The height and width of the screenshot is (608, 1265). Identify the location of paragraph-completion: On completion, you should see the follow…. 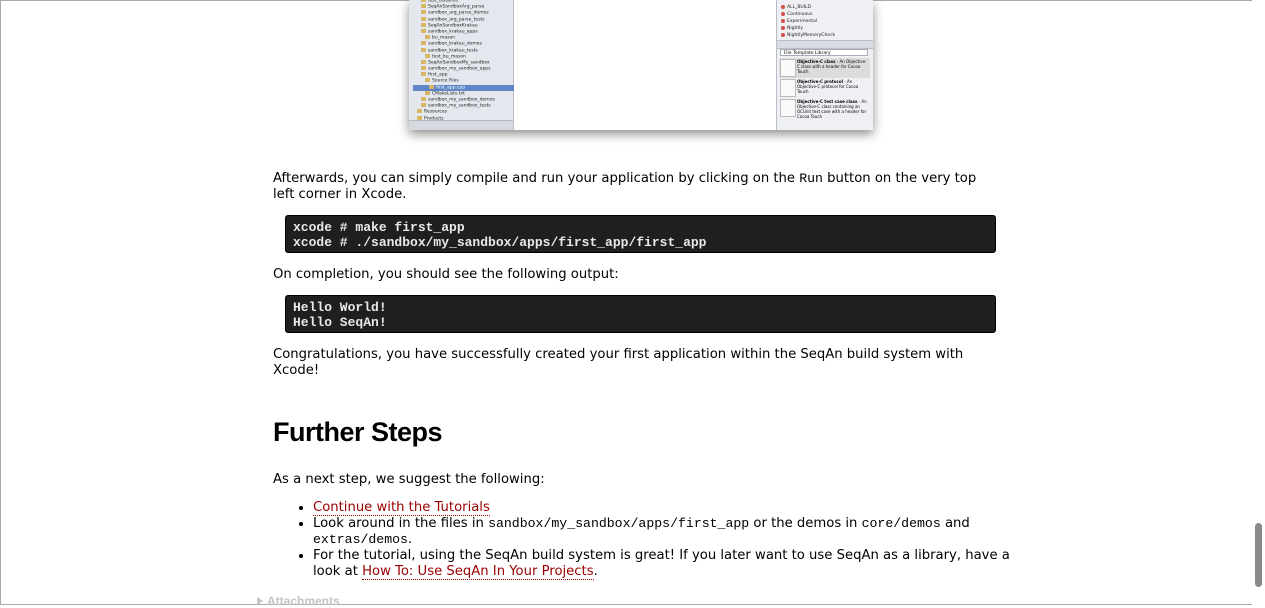
(446, 274).